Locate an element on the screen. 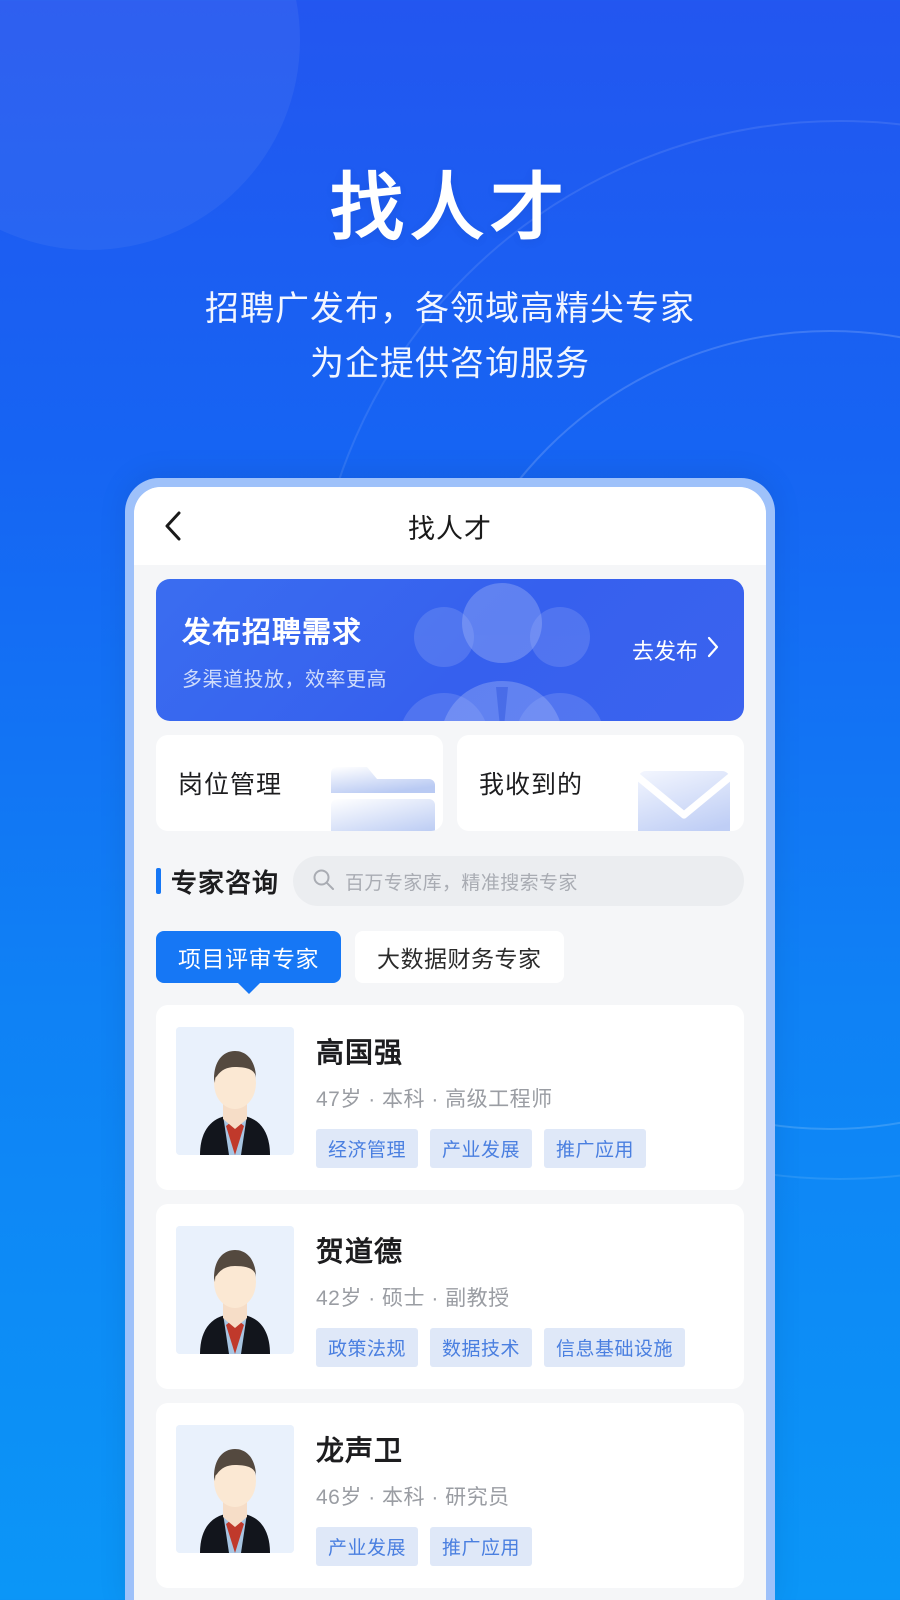  expert-consult-section-header: 专家咨询 百万专家库，精准搜索专家 is located at coordinates (450, 881).